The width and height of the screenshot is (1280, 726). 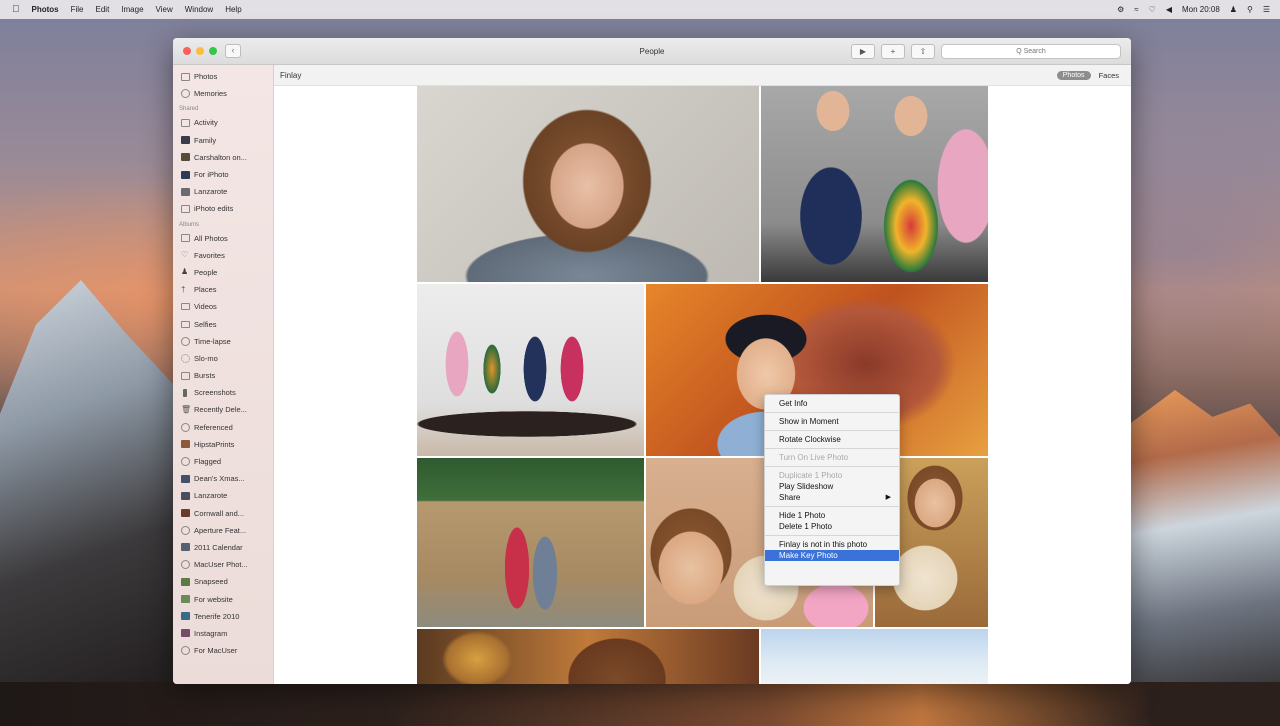 What do you see at coordinates (832, 544) in the screenshot?
I see `menu-item-not-in-photo: Finlay is not in this photo` at bounding box center [832, 544].